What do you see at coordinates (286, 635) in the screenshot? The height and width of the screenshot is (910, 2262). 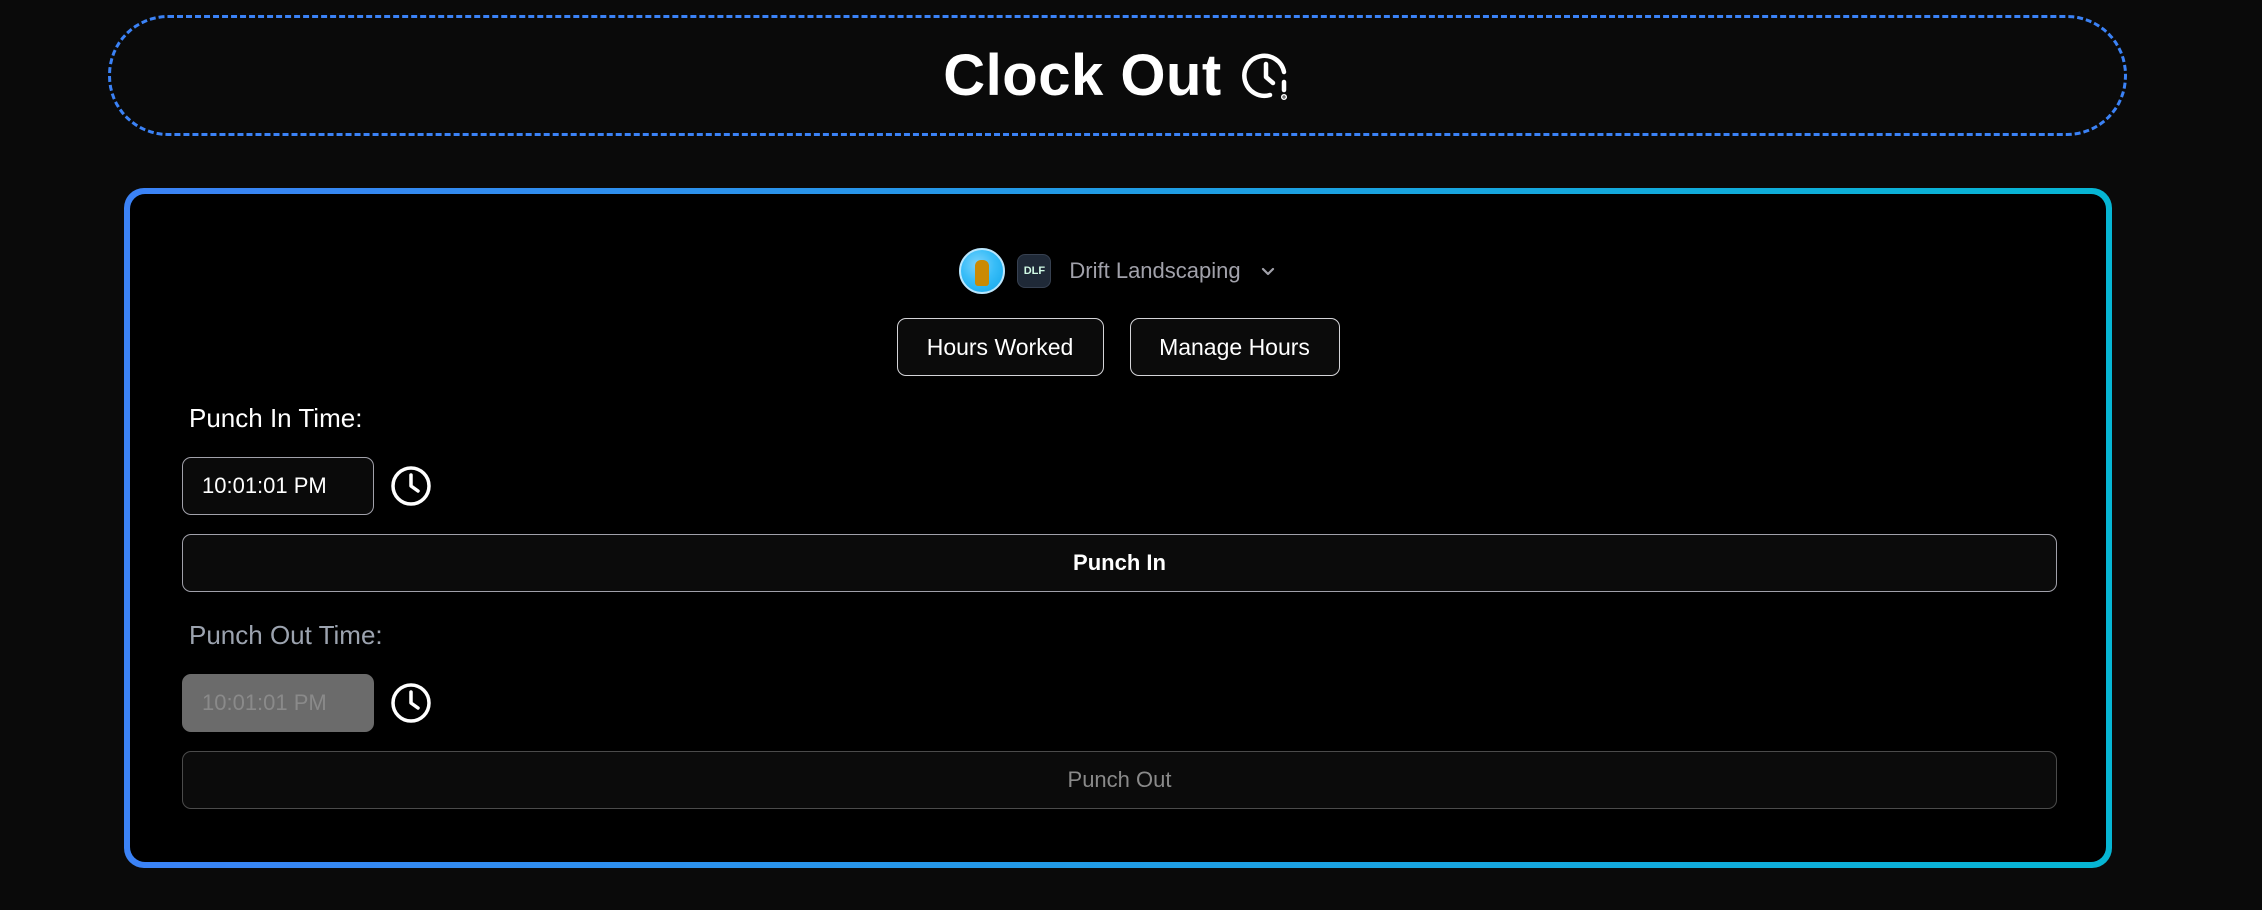 I see `punch-out-label: Punch Out Time:` at bounding box center [286, 635].